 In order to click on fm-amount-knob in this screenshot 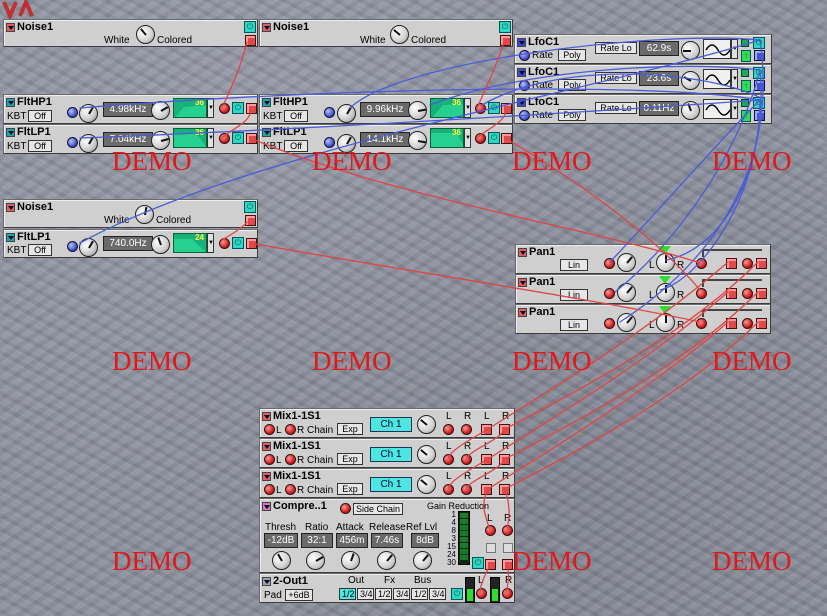, I will do `click(346, 113)`.